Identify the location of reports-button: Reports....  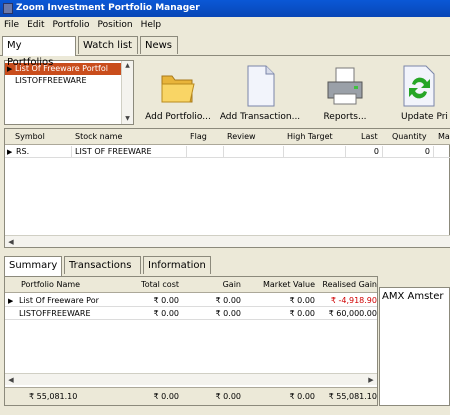
(345, 92).